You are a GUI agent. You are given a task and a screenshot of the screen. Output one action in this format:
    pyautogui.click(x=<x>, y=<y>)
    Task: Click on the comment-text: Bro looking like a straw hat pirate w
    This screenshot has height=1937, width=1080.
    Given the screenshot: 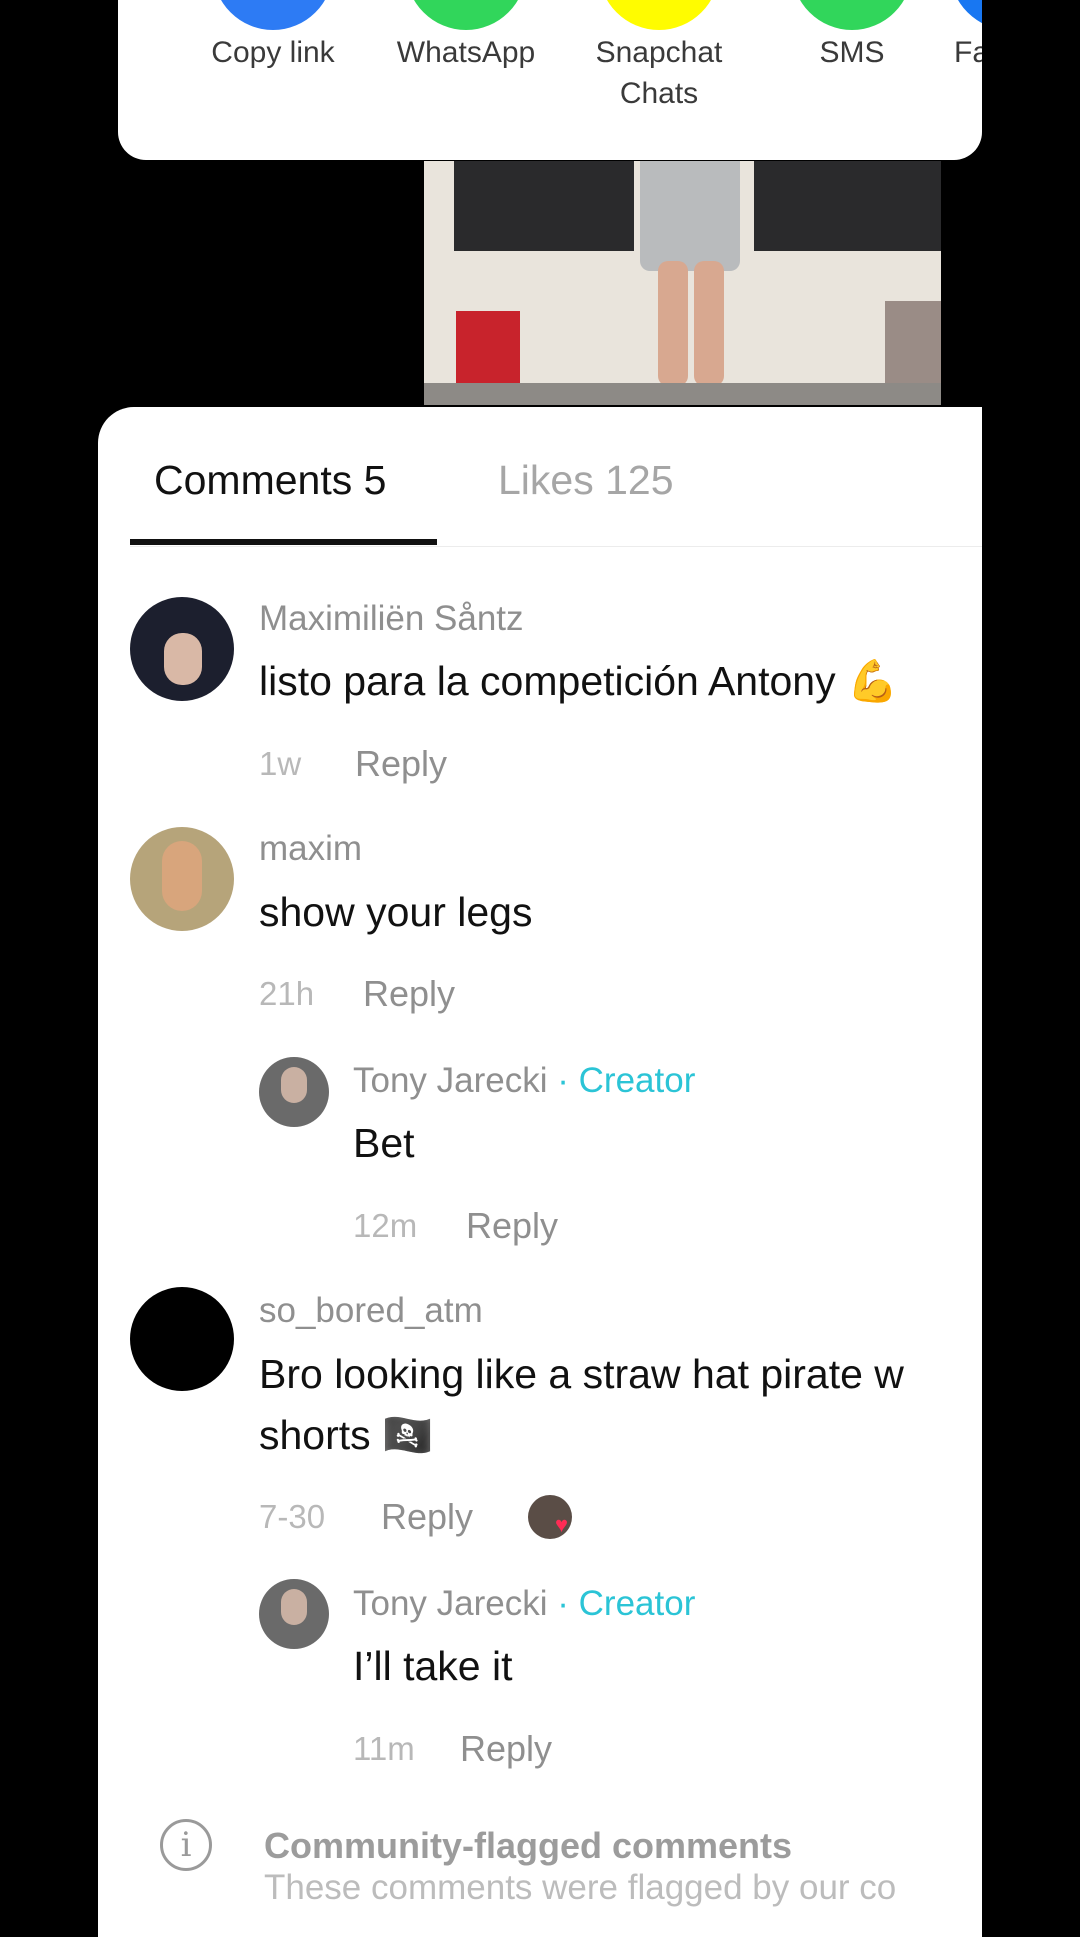 What is the action you would take?
    pyautogui.click(x=581, y=1374)
    